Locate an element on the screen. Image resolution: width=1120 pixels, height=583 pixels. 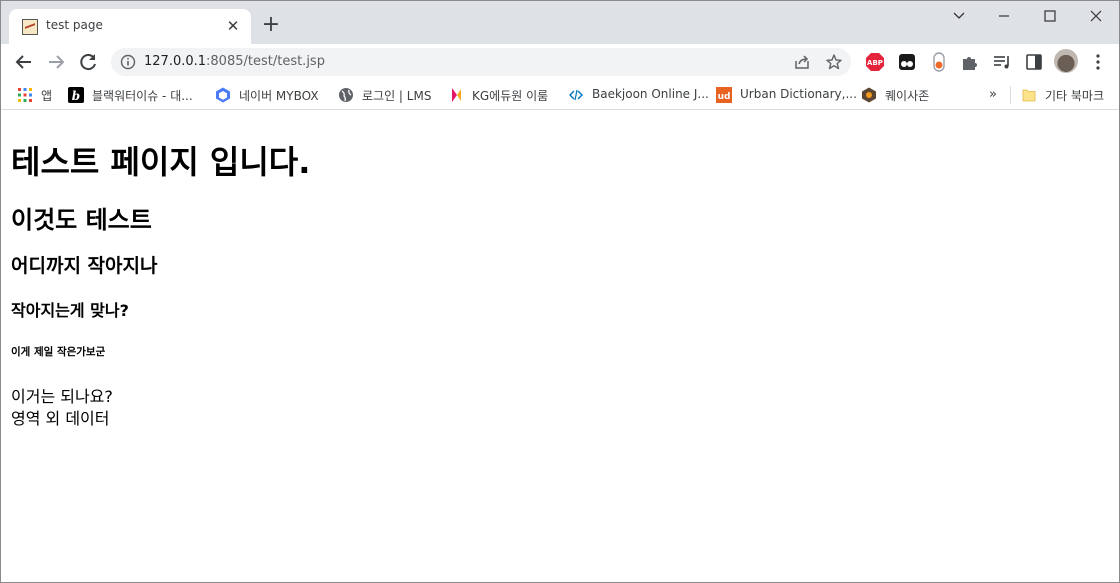
minimize-icon is located at coordinates (1004, 16).